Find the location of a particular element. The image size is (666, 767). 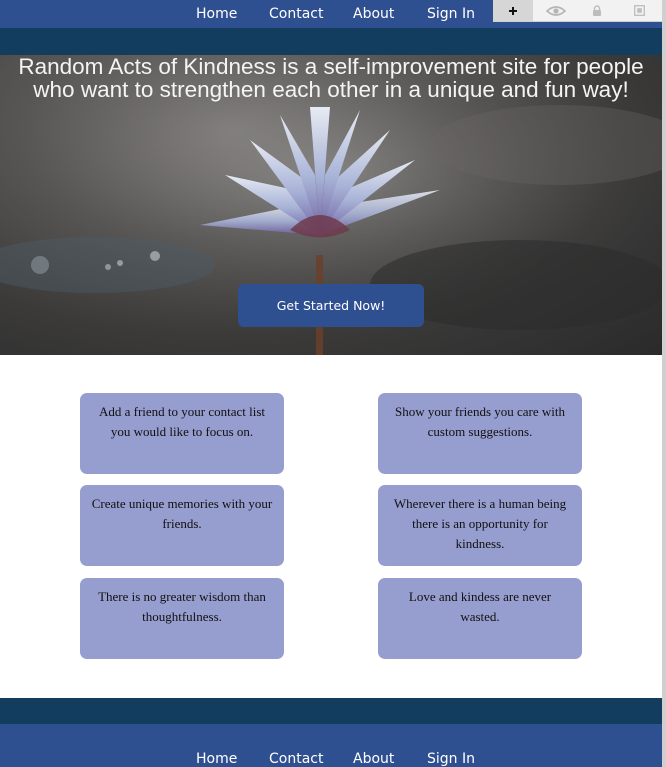

footer-signin-link: Sign In is located at coordinates (451, 759).